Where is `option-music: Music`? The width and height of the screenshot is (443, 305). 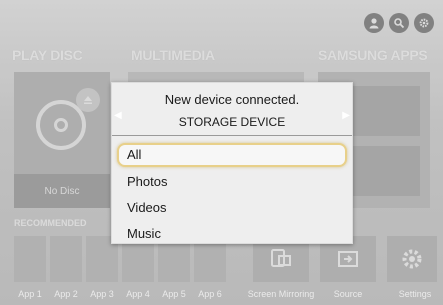 option-music: Music is located at coordinates (232, 234).